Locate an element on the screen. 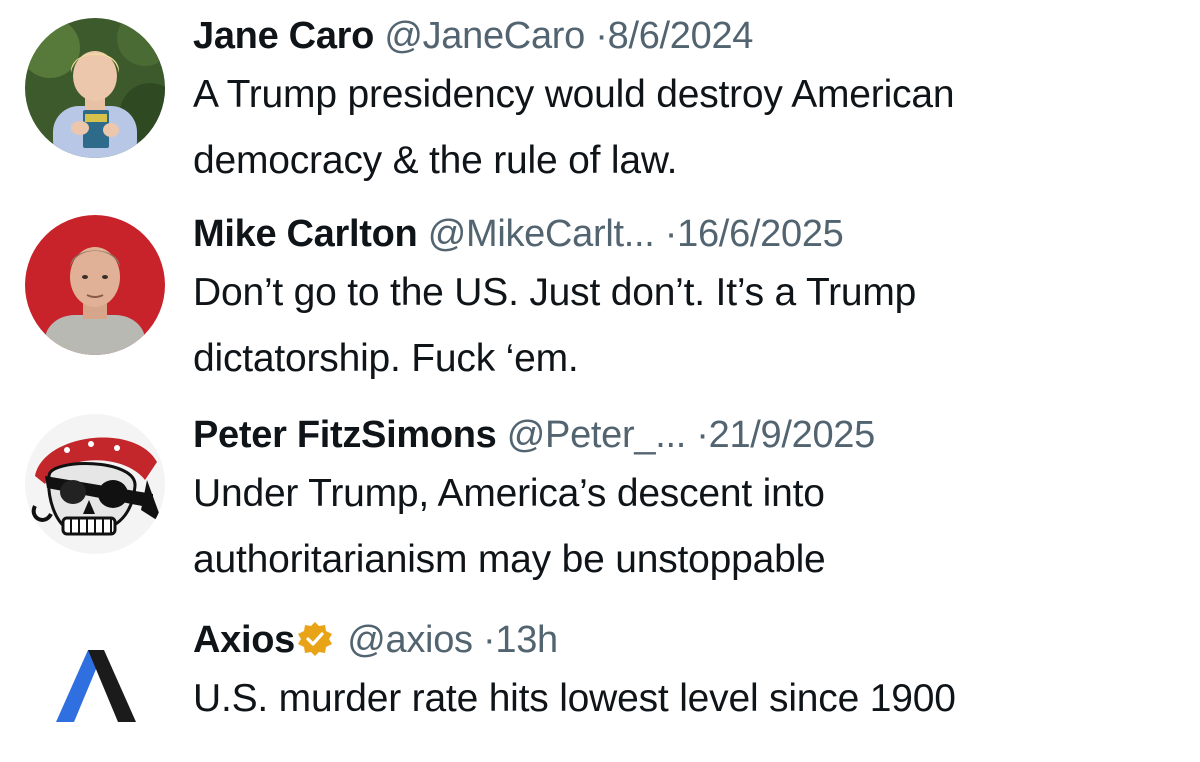 The height and width of the screenshot is (762, 1200). axios-logo-icon is located at coordinates (97, 686).